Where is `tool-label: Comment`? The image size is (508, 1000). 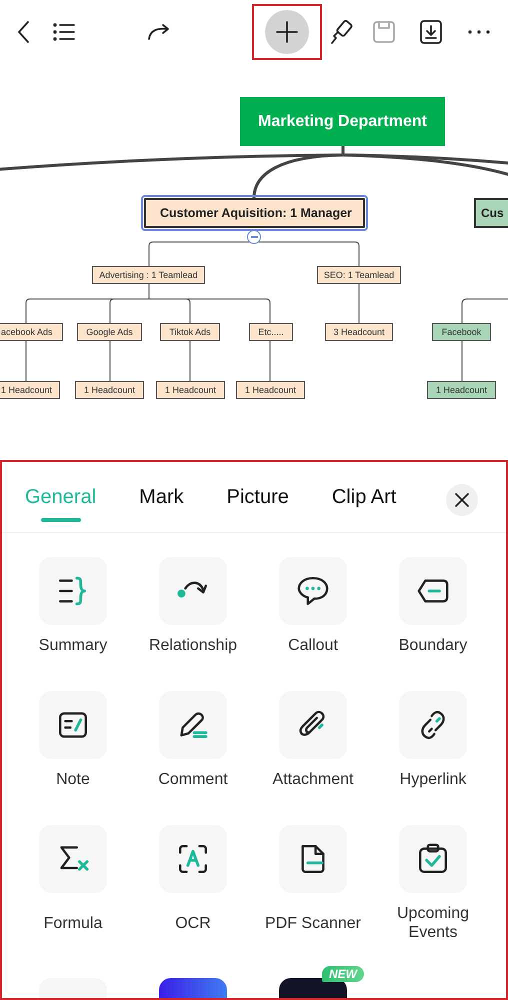 tool-label: Comment is located at coordinates (193, 779).